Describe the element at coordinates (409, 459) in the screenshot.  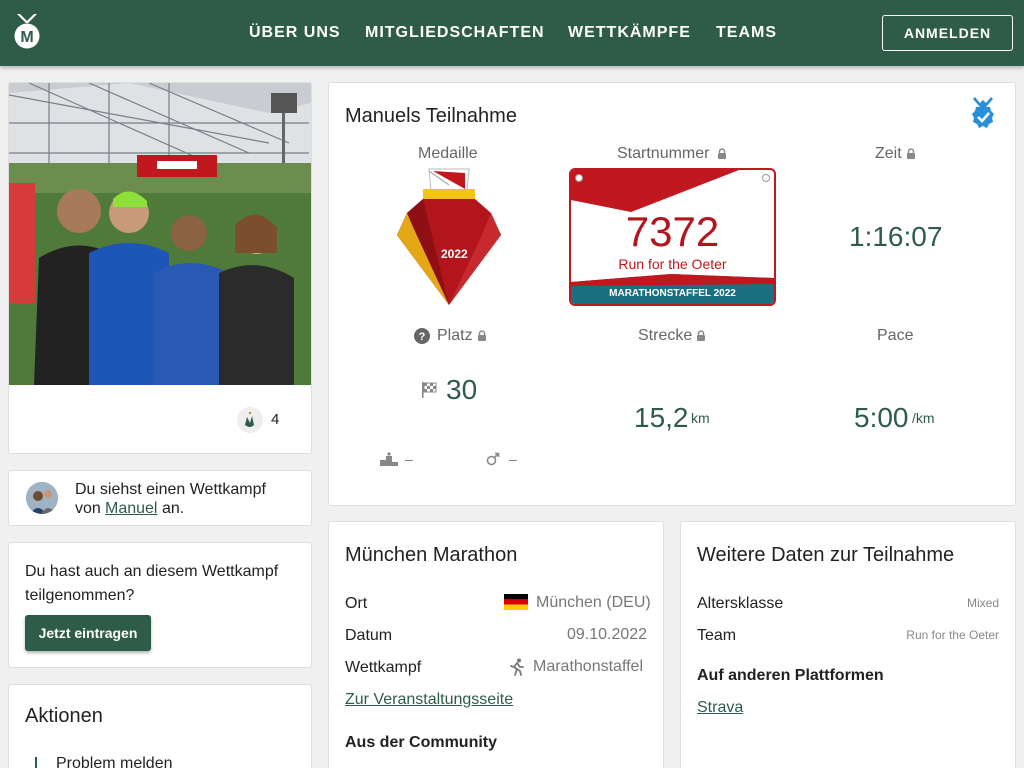
I see `age-group-rank: –` at that location.